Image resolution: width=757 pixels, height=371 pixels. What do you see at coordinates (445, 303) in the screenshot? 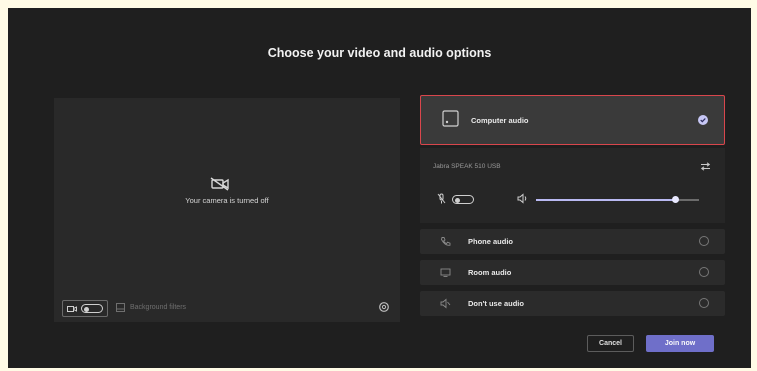
I see `no-audio-icon` at bounding box center [445, 303].